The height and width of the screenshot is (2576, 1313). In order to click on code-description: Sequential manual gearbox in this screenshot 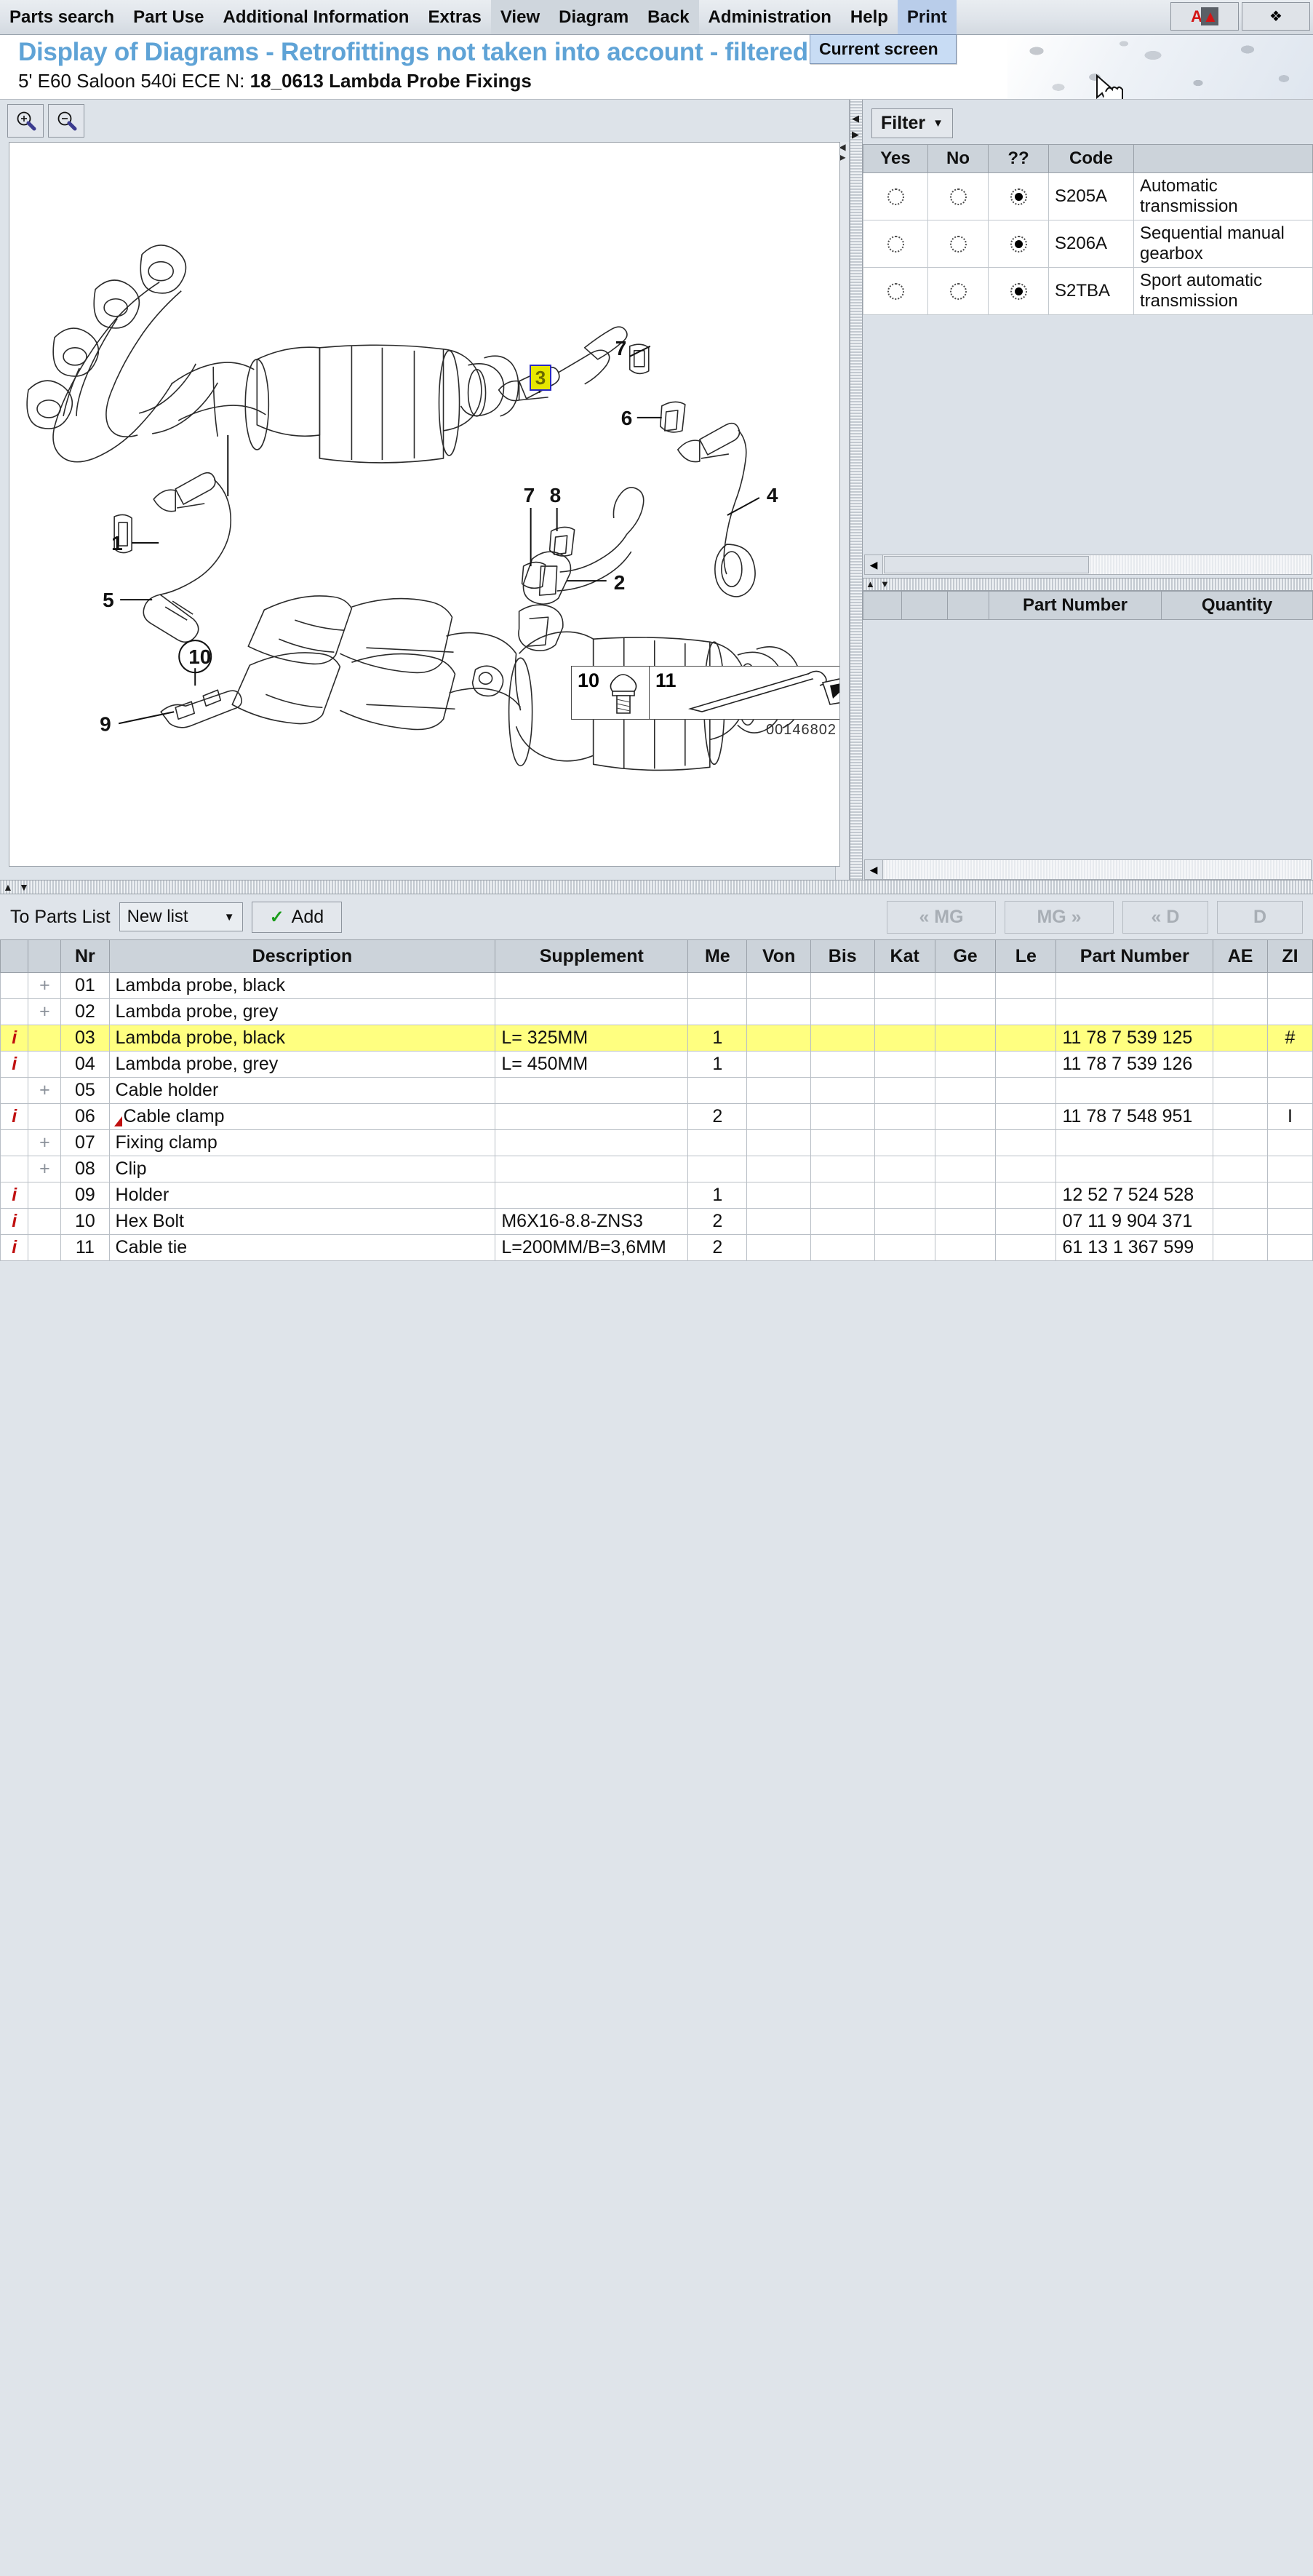, I will do `click(1223, 244)`.